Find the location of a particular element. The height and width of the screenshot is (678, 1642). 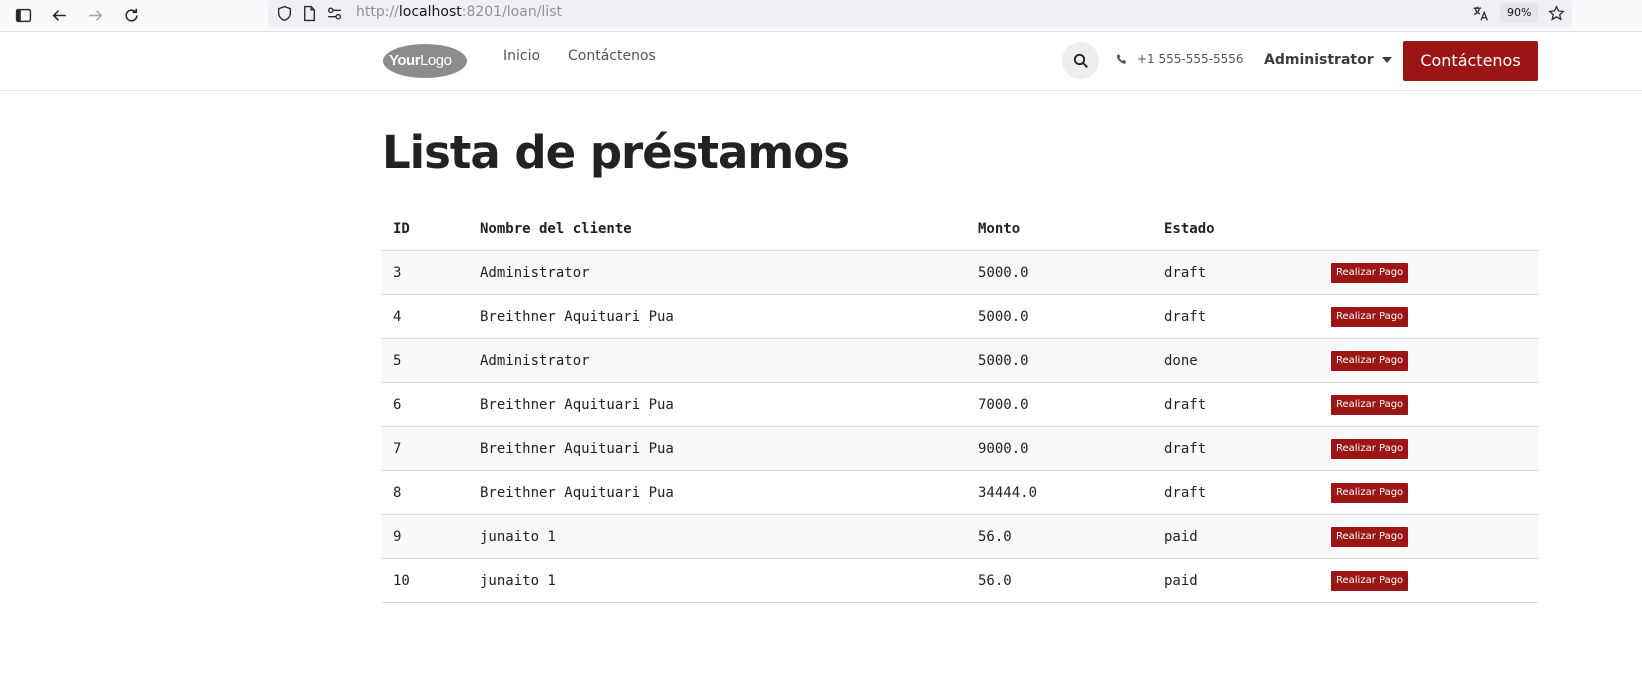

phone-number: +1 555-555-5556 is located at coordinates (1190, 59).